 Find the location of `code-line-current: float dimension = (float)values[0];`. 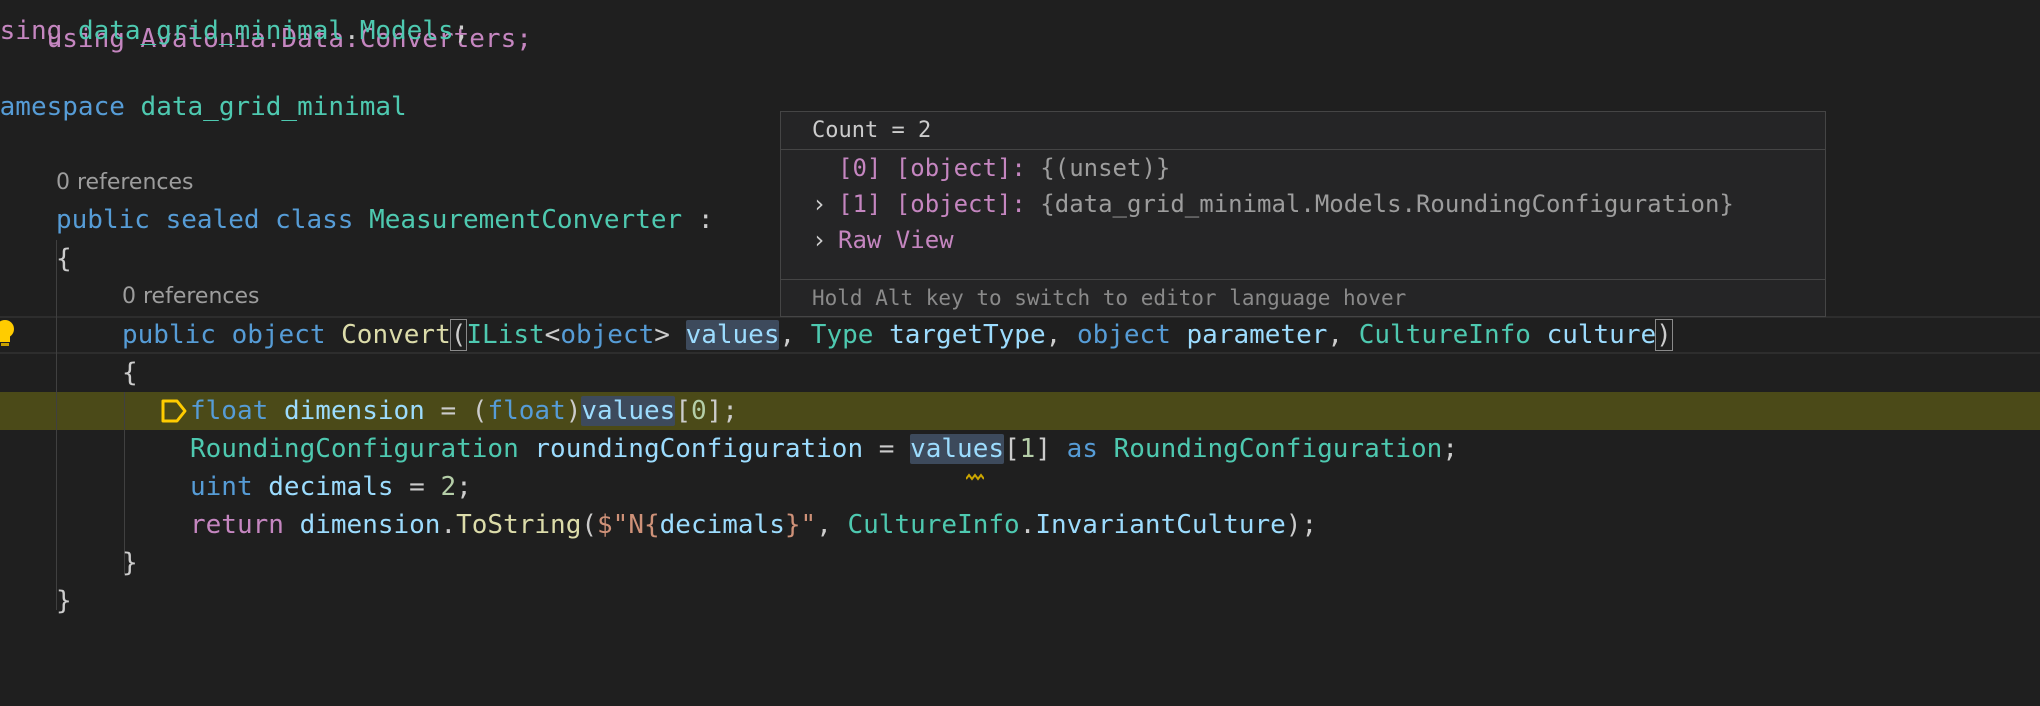

code-line-current: float dimension = (float)values[0]; is located at coordinates (464, 411).